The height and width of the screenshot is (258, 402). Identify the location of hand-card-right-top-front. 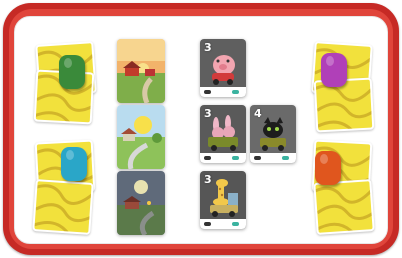
(344, 105).